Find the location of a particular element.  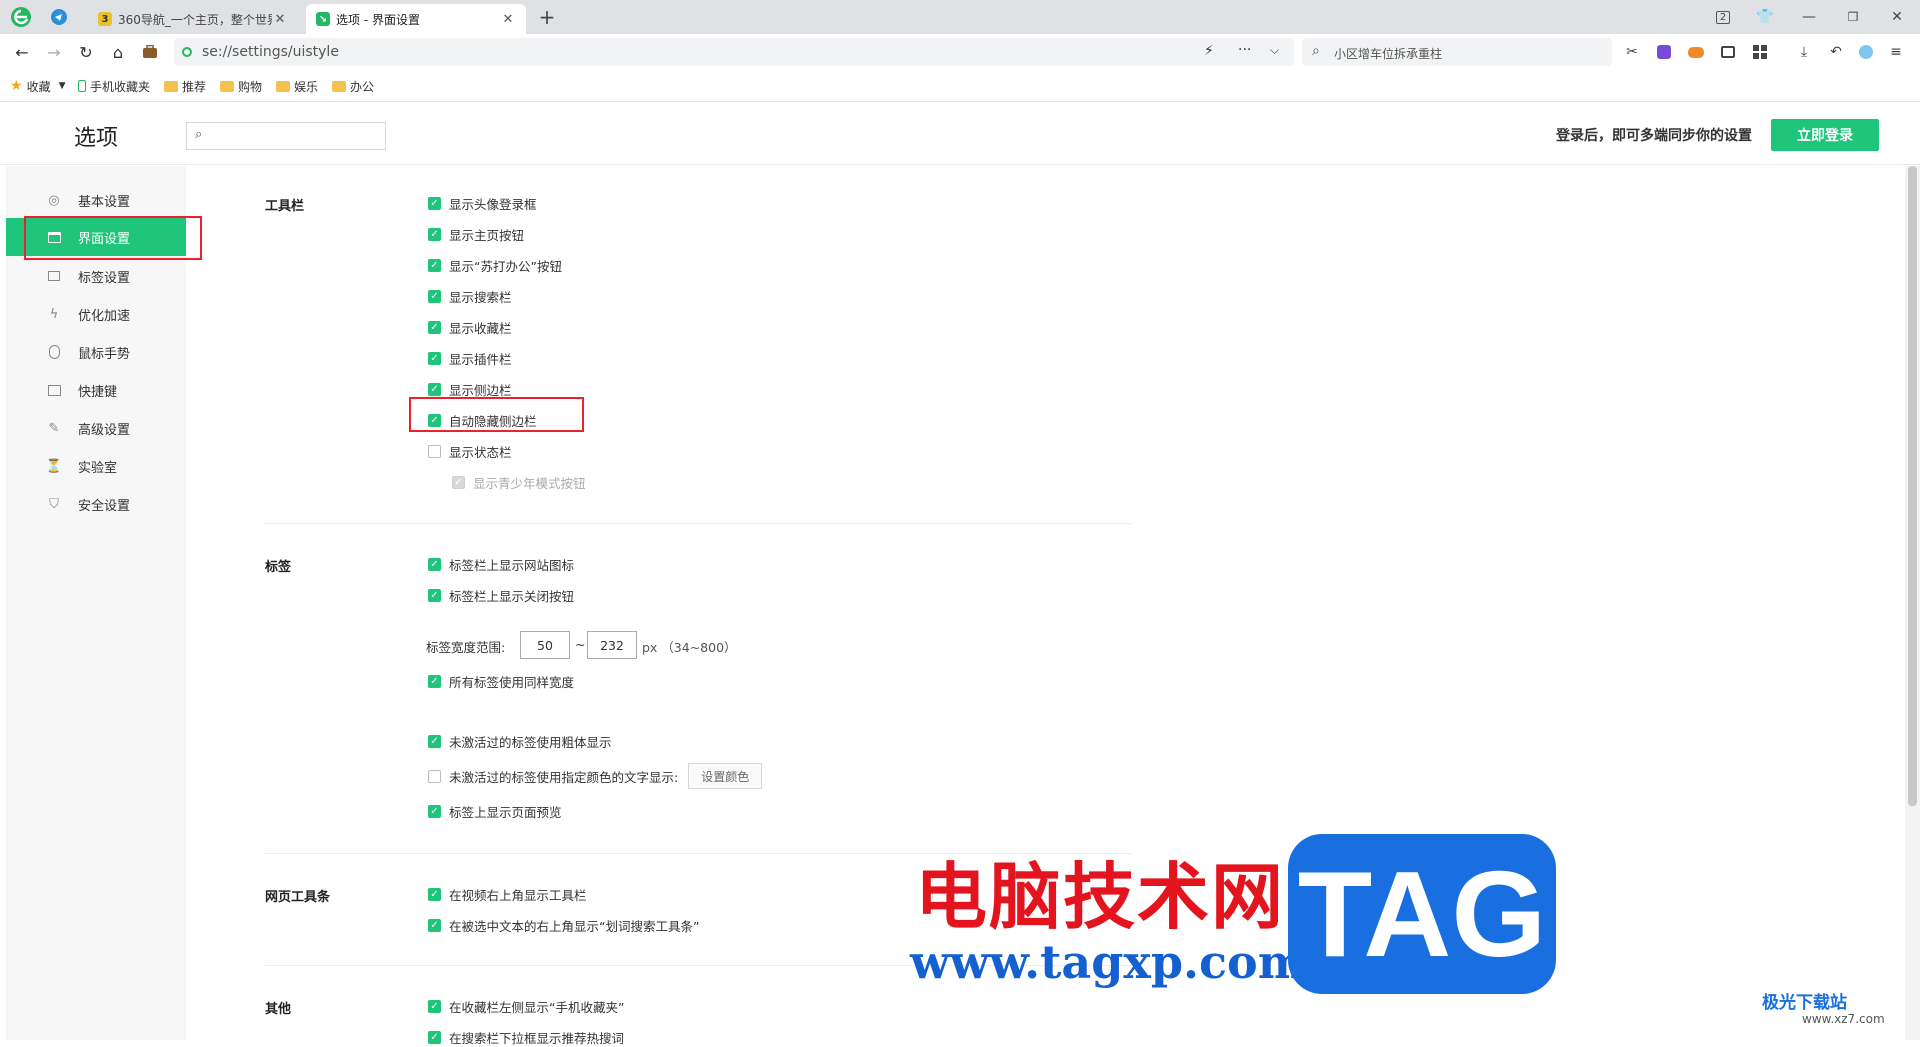

checkbox-mobile-favorites: ✓ 在收藏栏左侧显示“手机收藏夹” is located at coordinates (526, 1006).